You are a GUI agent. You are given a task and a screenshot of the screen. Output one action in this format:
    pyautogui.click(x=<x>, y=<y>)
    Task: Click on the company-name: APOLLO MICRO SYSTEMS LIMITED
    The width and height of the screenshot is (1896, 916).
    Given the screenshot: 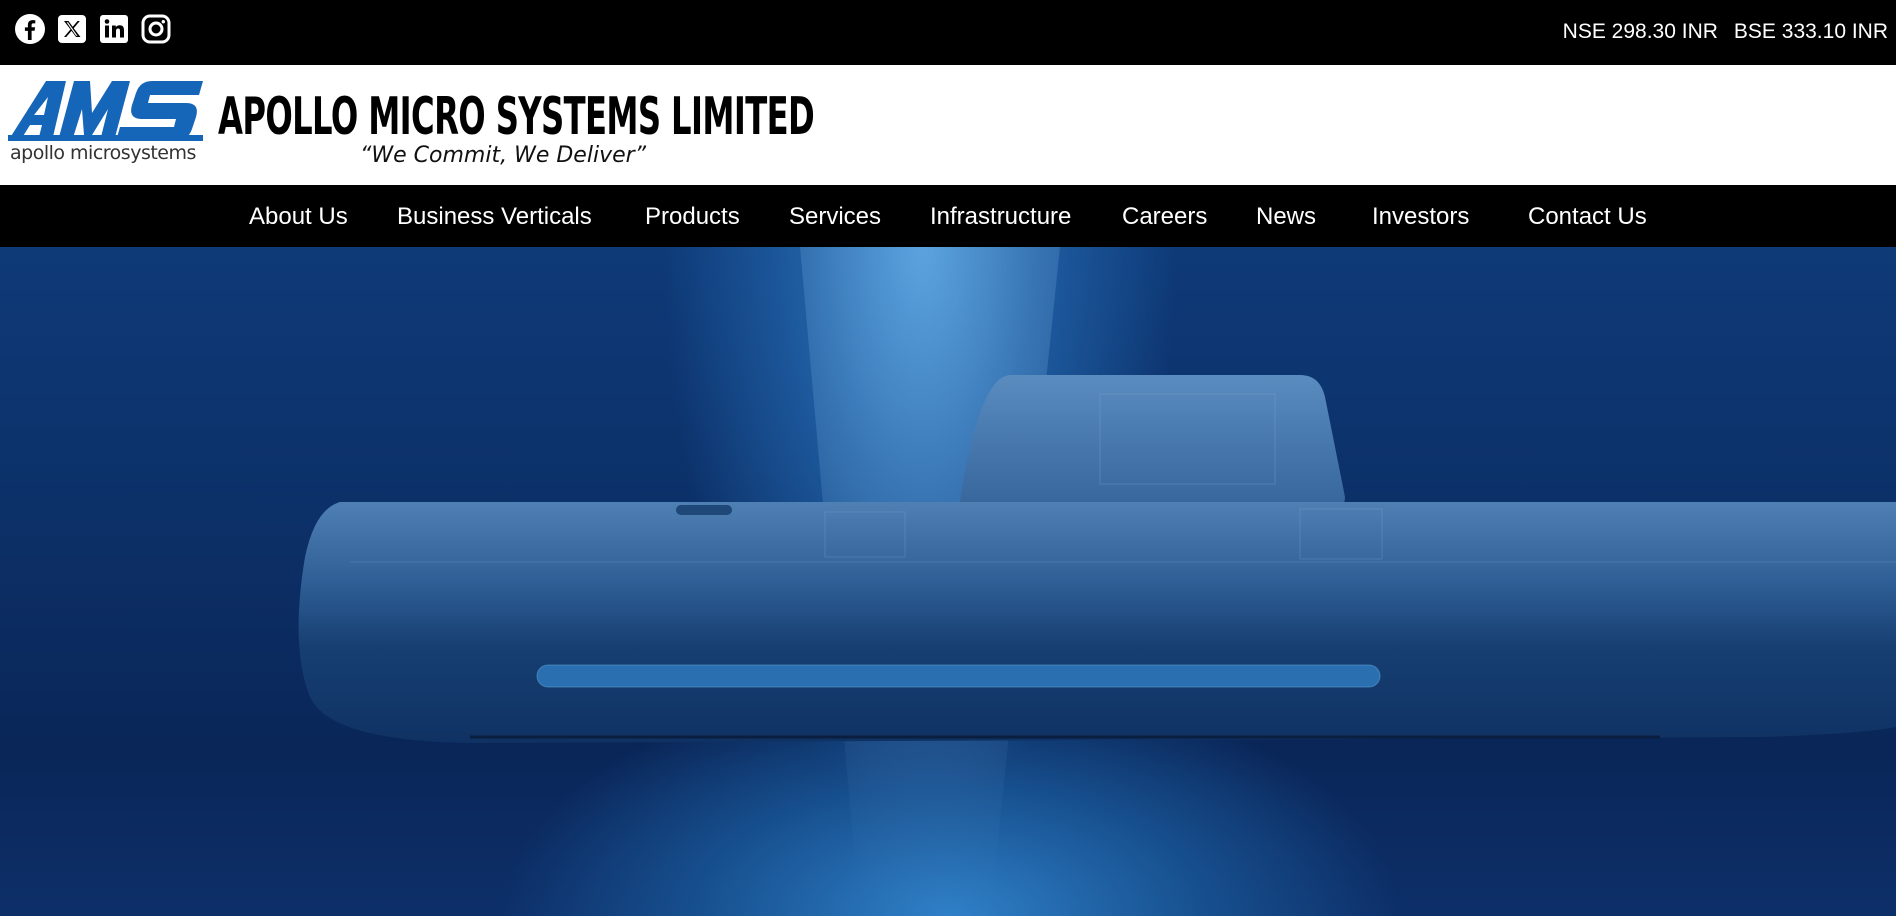 What is the action you would take?
    pyautogui.click(x=516, y=117)
    